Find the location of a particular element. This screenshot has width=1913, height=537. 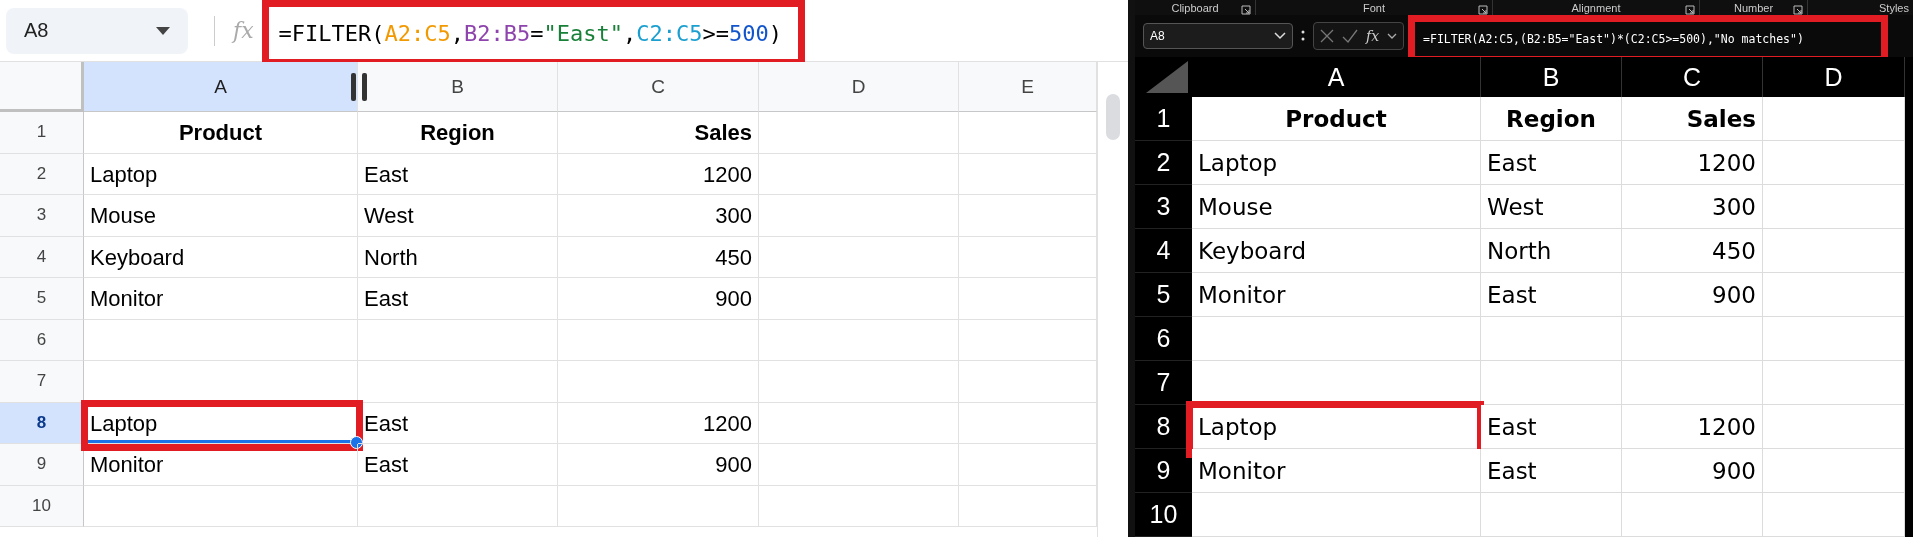

column-header: E is located at coordinates (1028, 87).